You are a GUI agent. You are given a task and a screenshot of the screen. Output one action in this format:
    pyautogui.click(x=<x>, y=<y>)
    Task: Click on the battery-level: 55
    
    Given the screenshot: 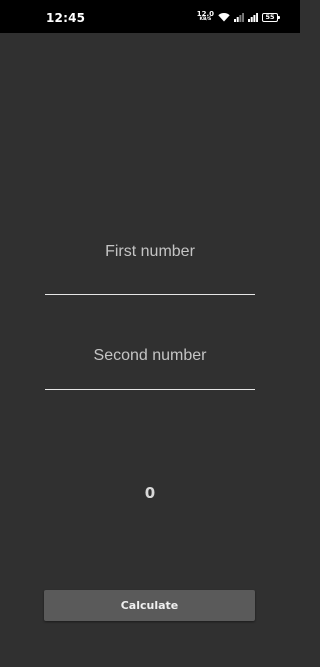 What is the action you would take?
    pyautogui.click(x=270, y=17)
    